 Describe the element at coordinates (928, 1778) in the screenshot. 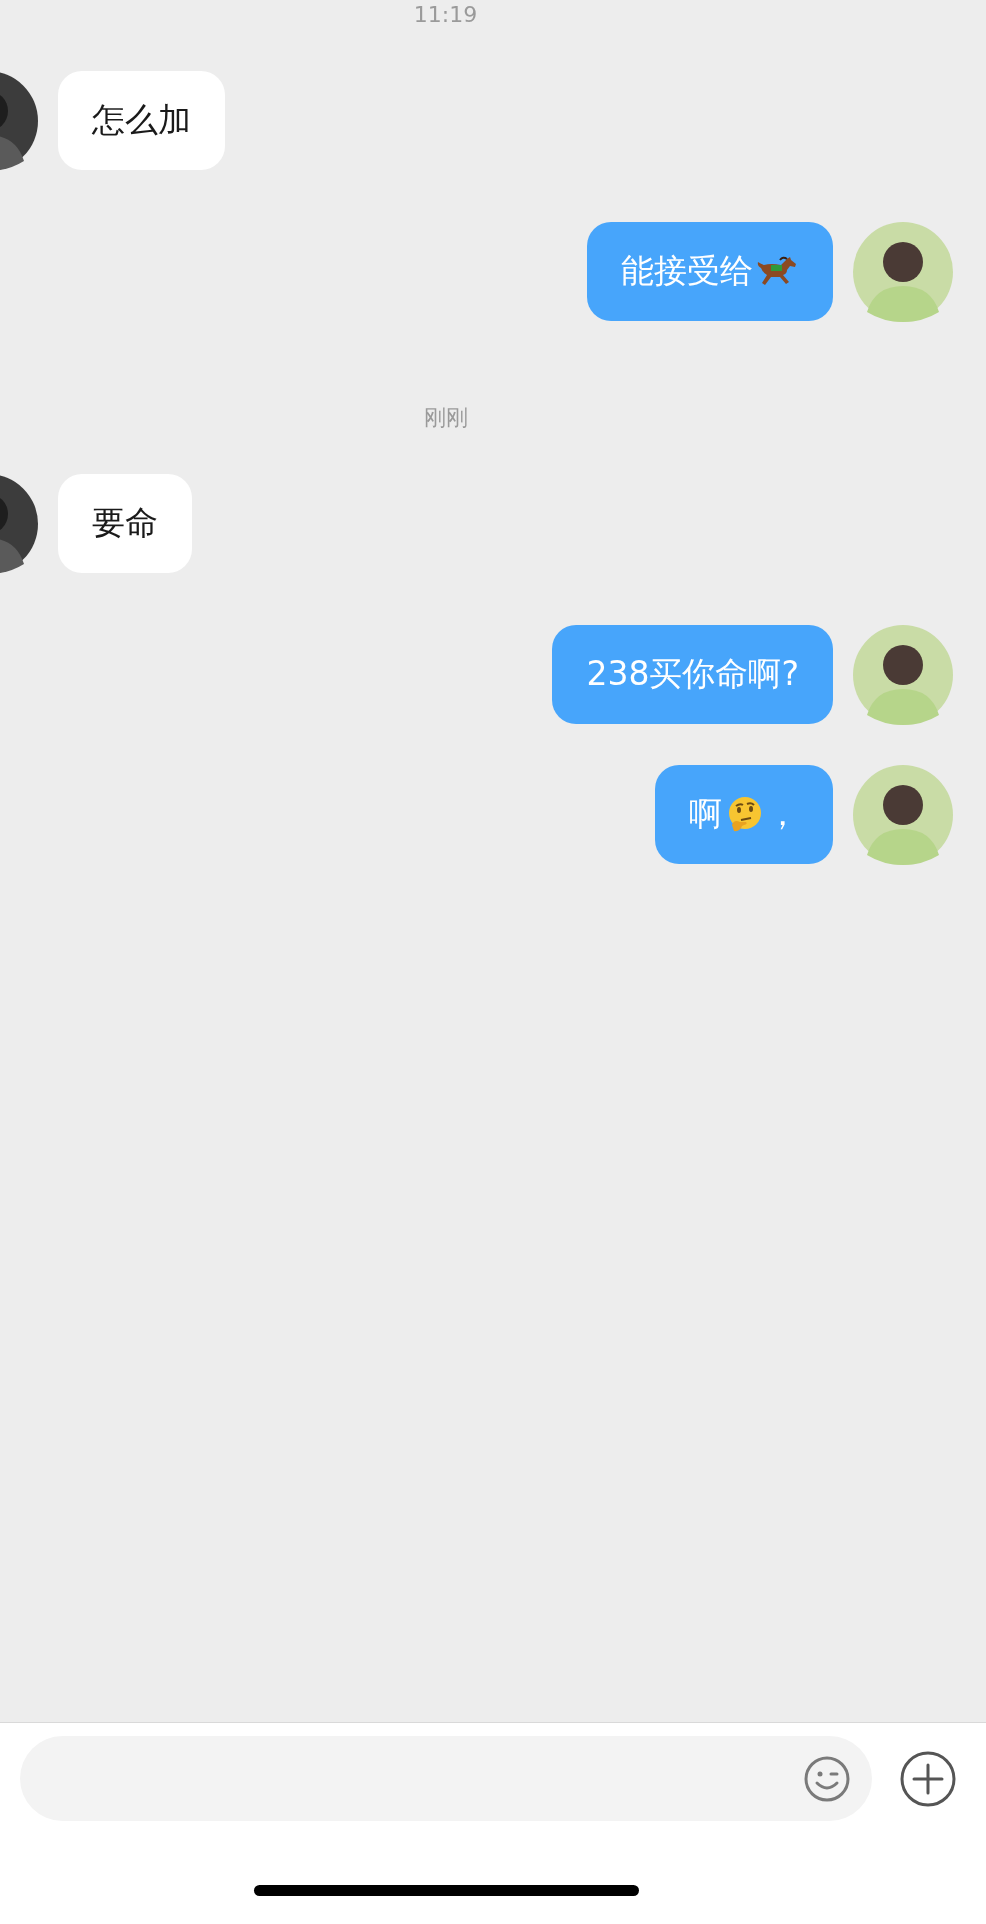

I see `add-icon` at that location.